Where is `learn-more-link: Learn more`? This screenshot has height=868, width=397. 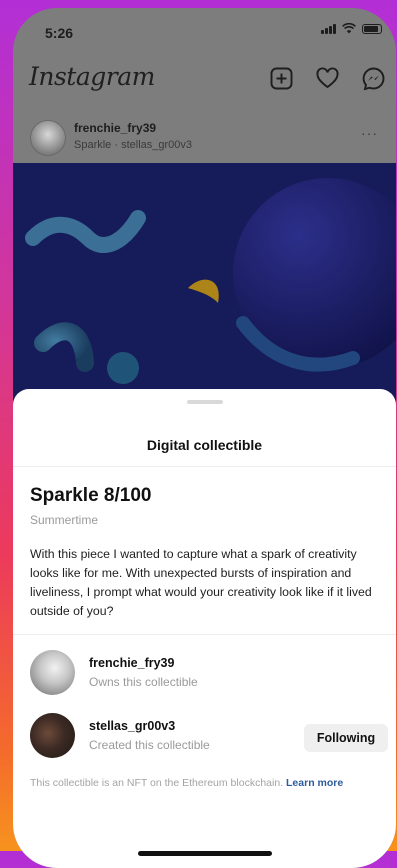
learn-more-link: Learn more is located at coordinates (314, 783).